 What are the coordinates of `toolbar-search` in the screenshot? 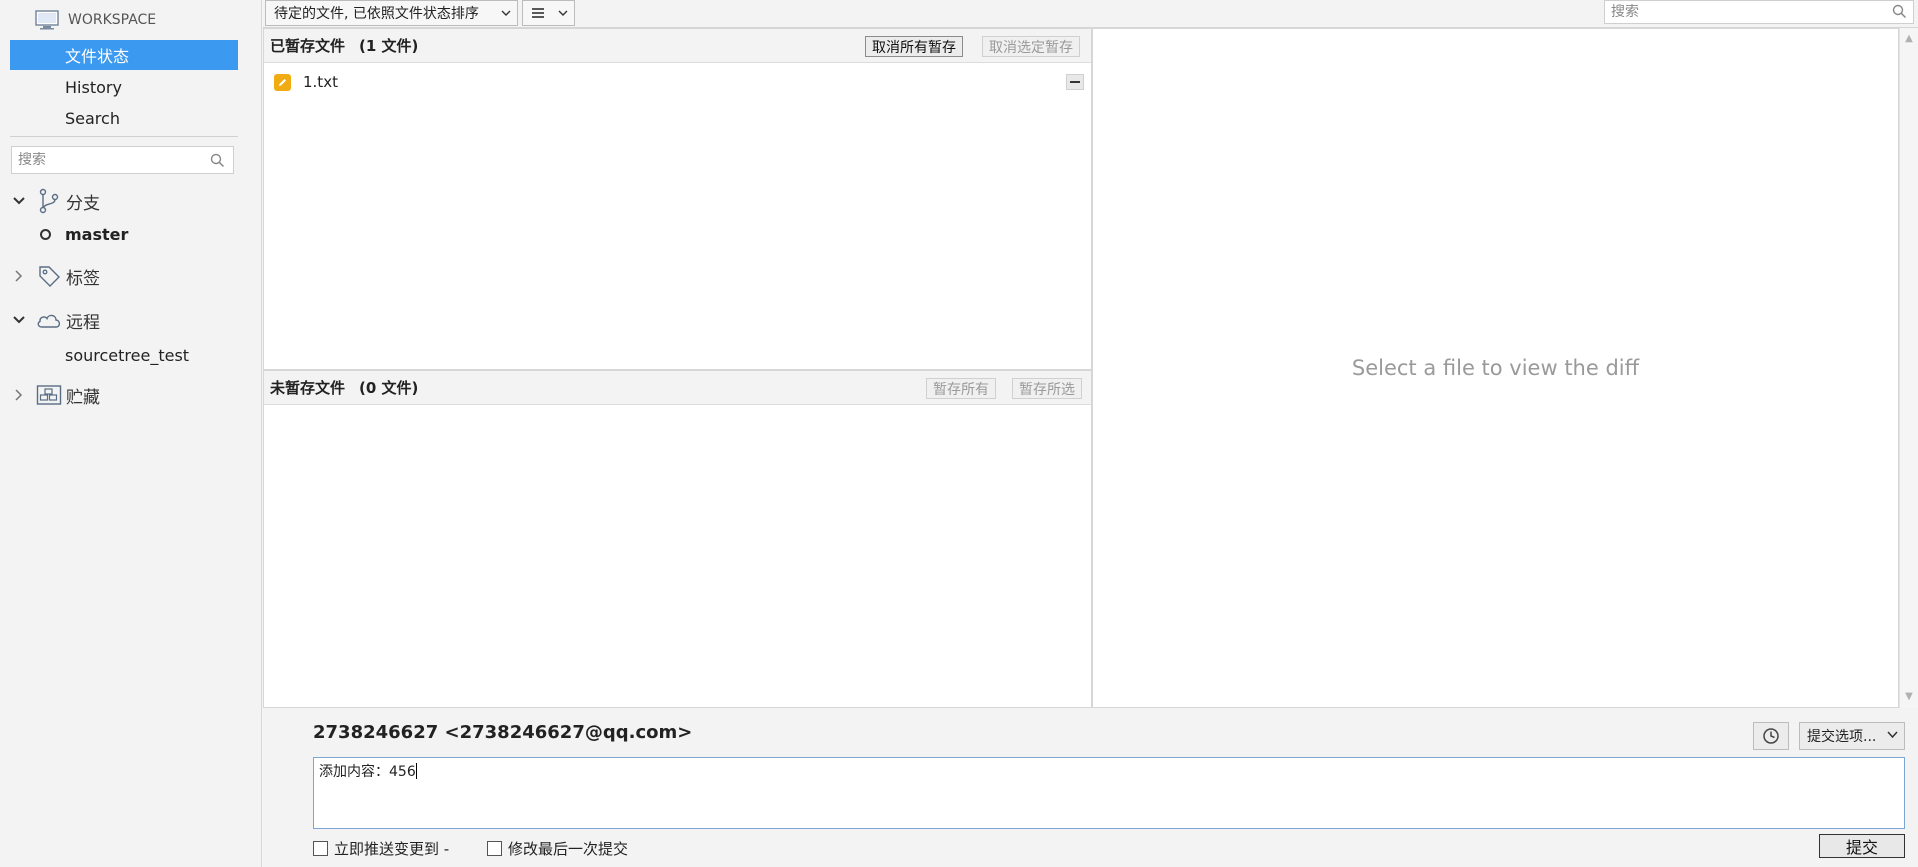 It's located at (1759, 12).